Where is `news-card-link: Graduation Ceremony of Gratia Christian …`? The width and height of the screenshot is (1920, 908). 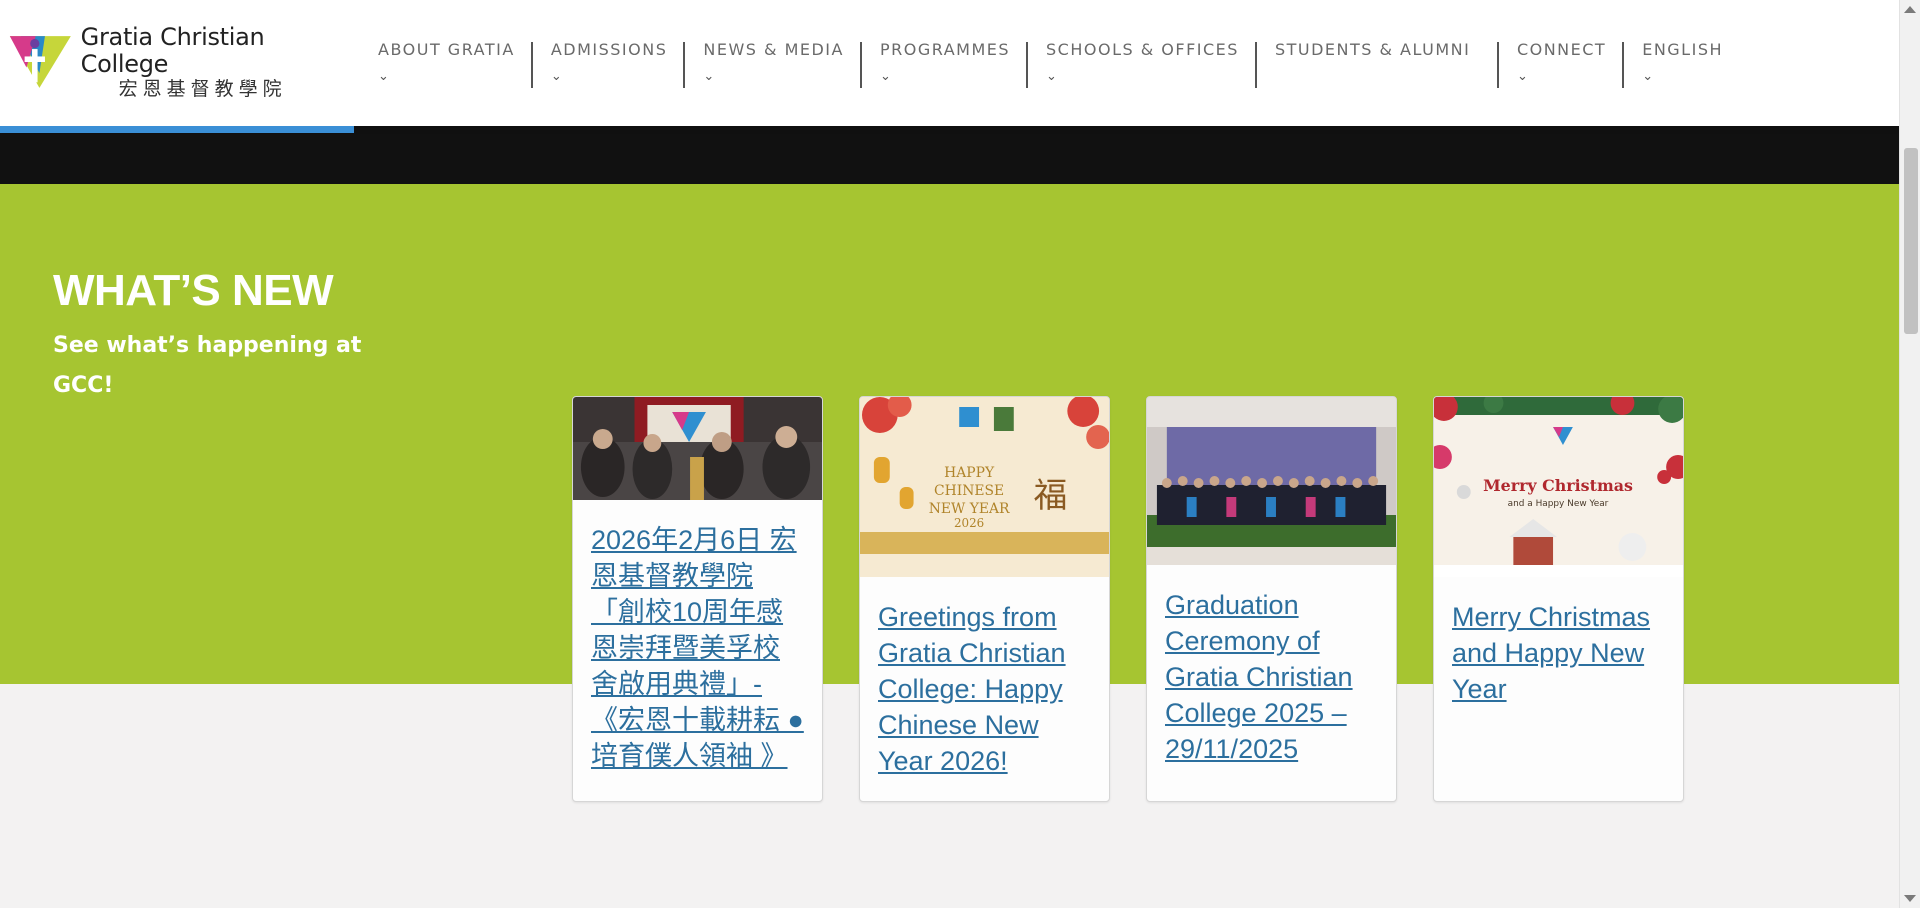
news-card-link: Graduation Ceremony of Gratia Christian … is located at coordinates (1271, 666).